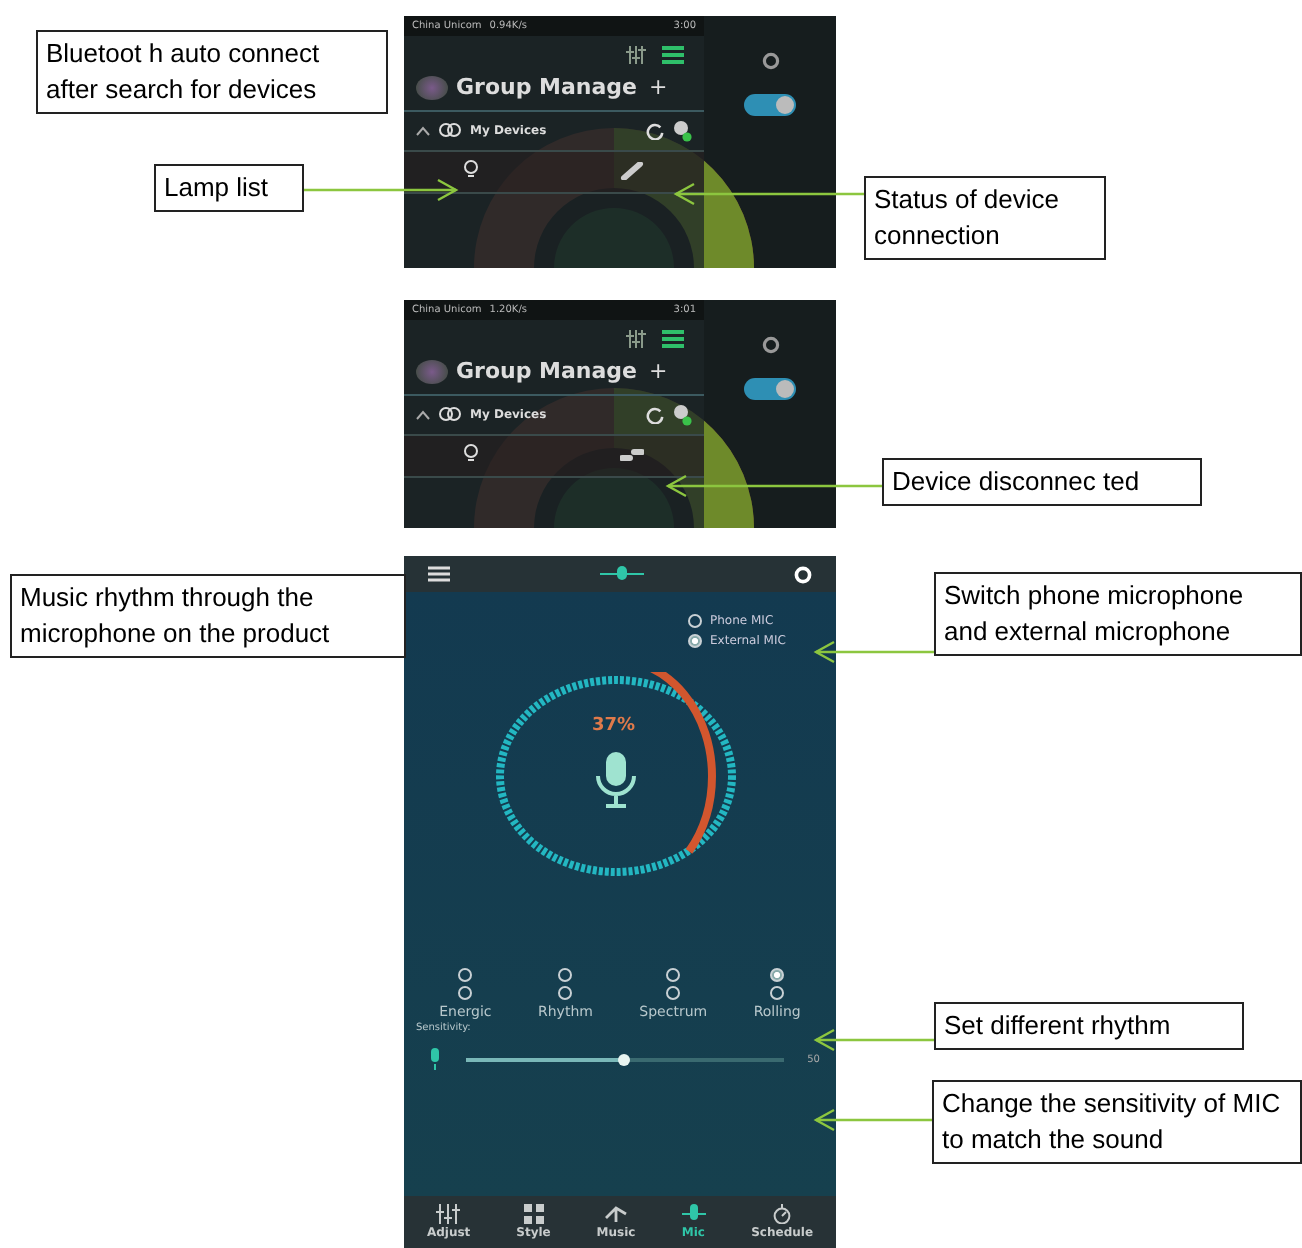 This screenshot has height=1248, width=1302. Describe the element at coordinates (1117, 1122) in the screenshot. I see `callout-text: Change the sensitivity of MIC to match the sound` at that location.